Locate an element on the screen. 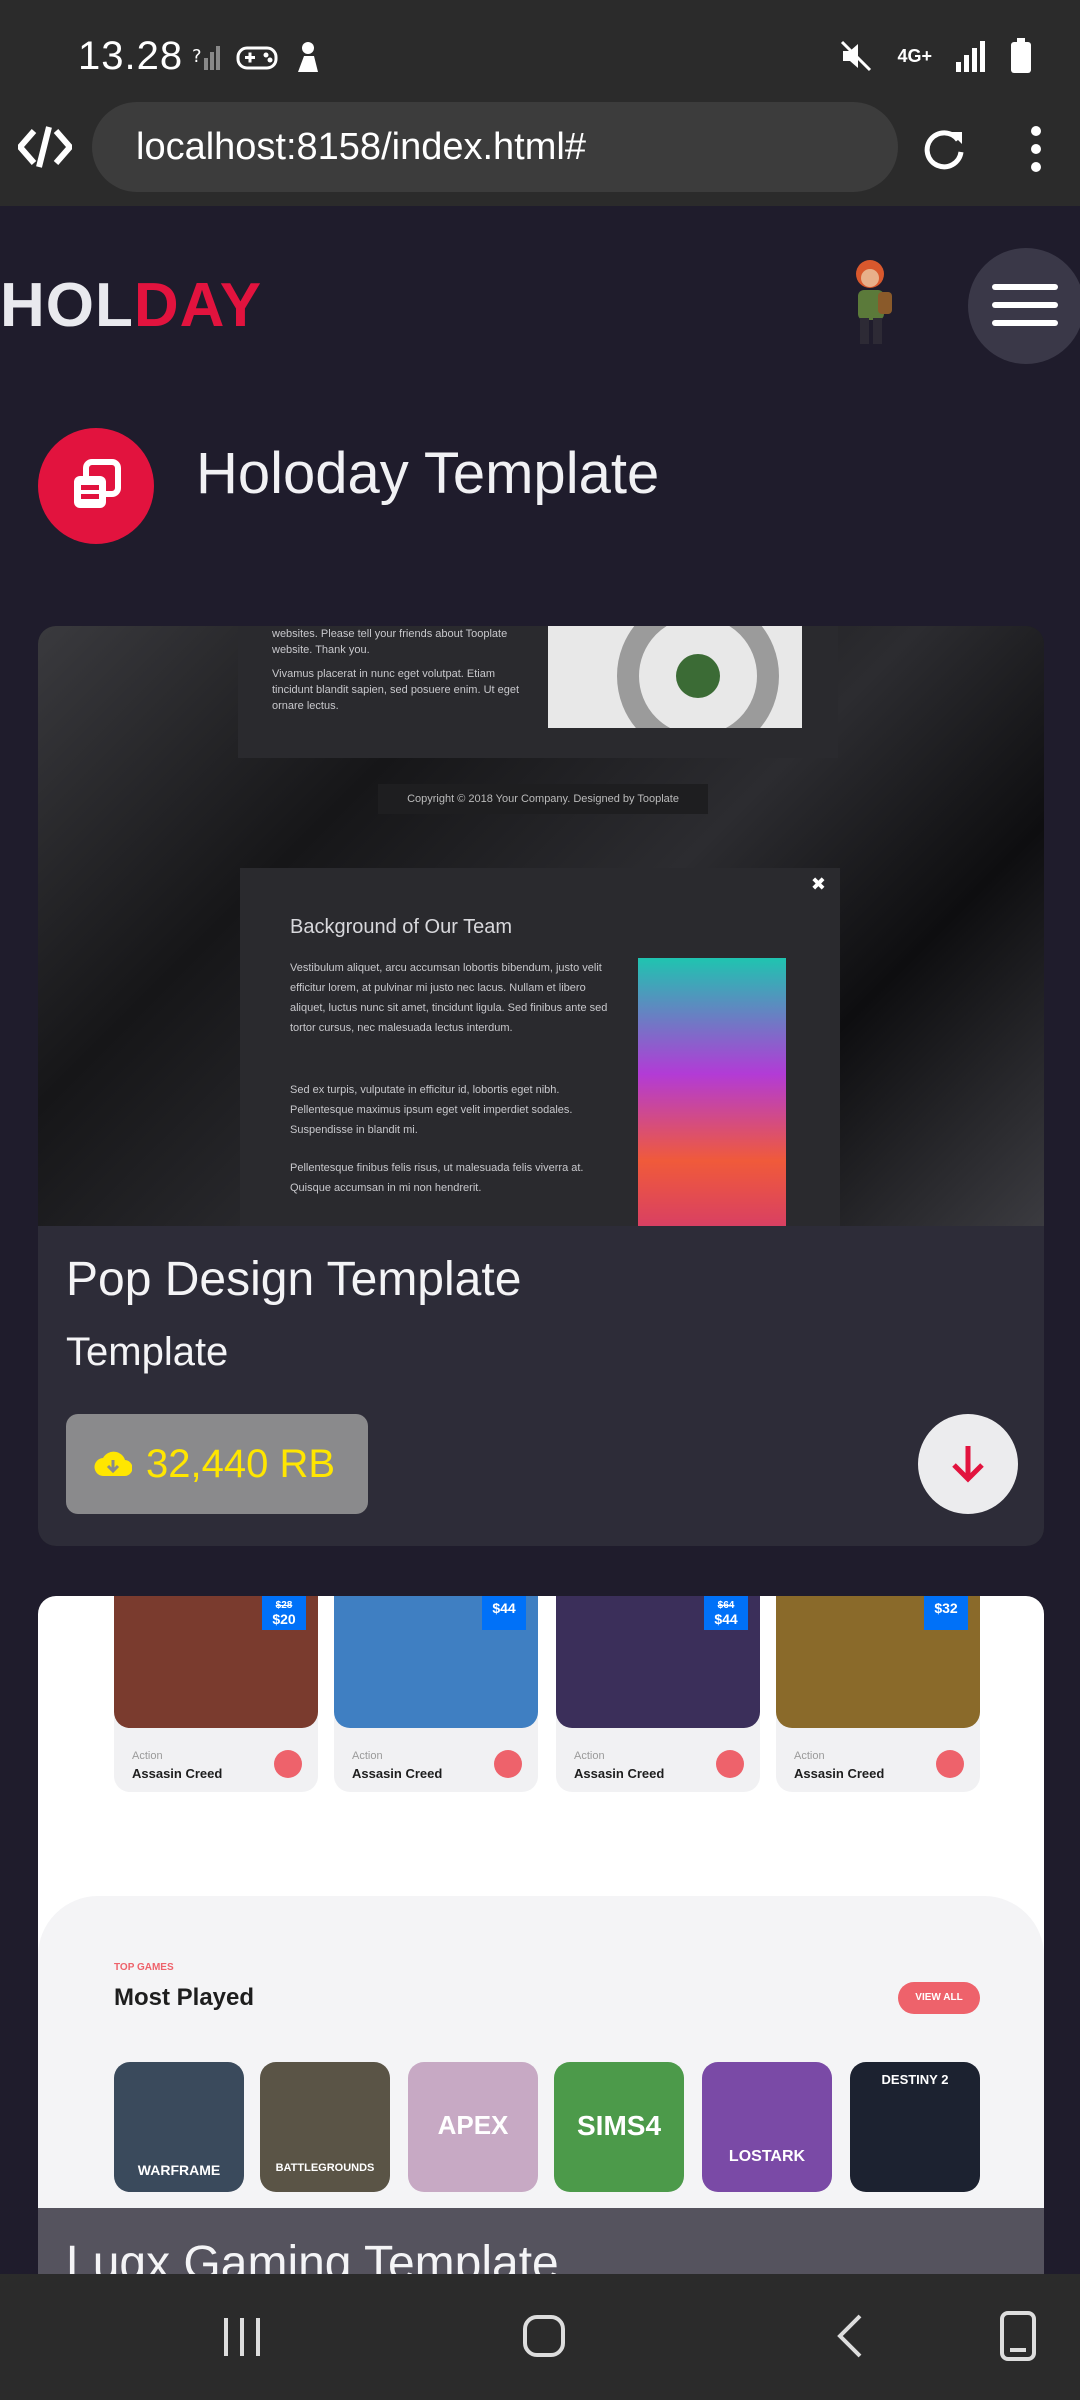 This screenshot has height=2400, width=1080. game-card: $44 Action Assasin Creed is located at coordinates (436, 1694).